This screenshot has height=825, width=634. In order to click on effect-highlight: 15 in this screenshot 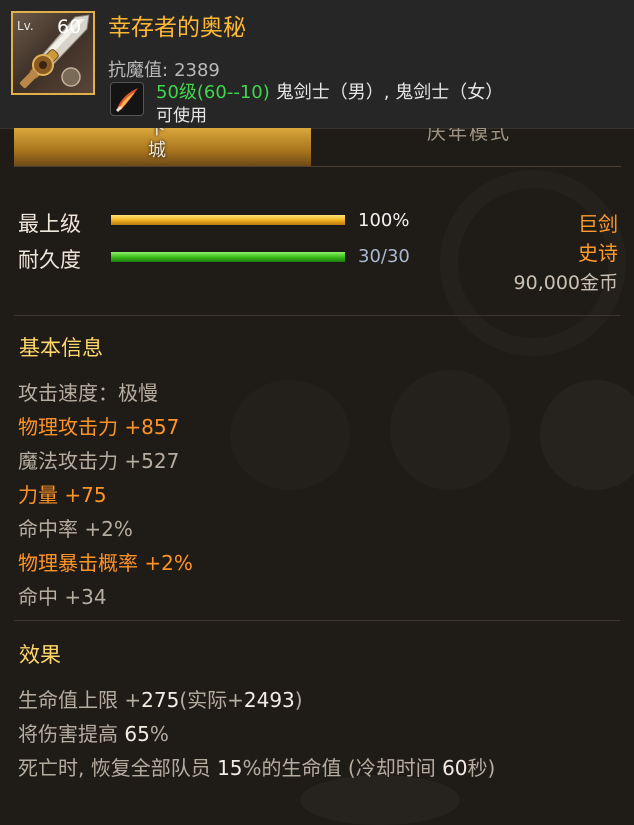, I will do `click(230, 768)`.